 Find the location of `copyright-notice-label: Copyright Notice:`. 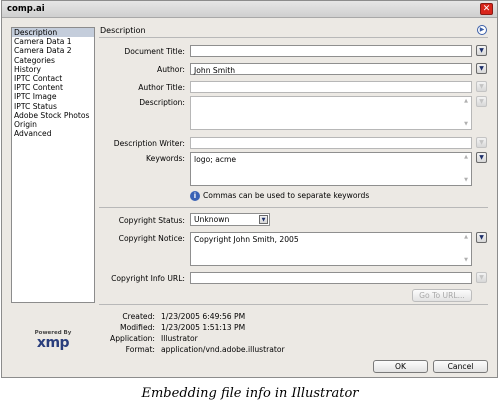

copyright-notice-label: Copyright Notice: is located at coordinates (151, 238).